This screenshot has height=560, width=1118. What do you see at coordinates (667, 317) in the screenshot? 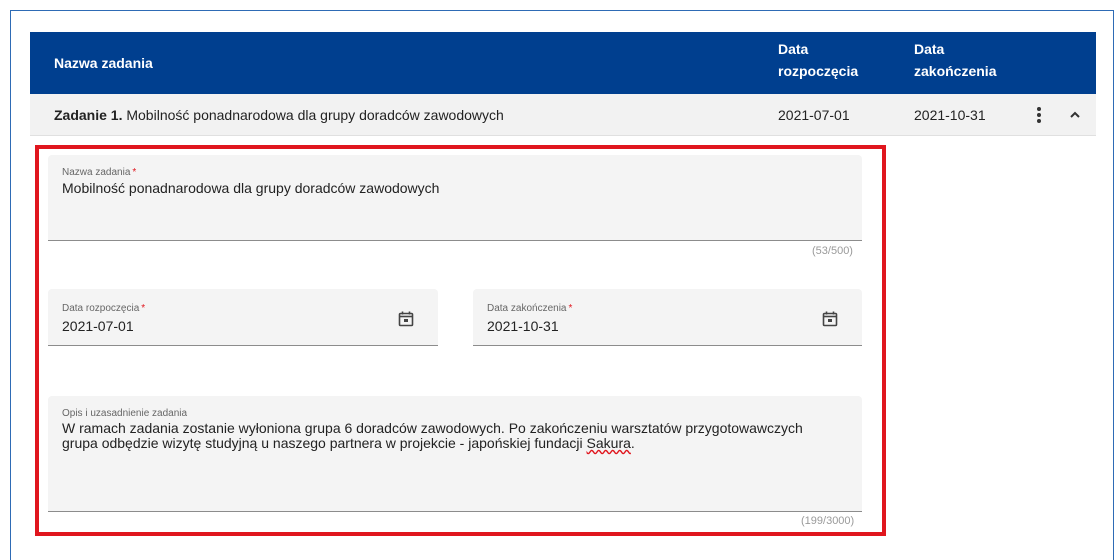
I see `end-date-field: Data zakończenia * 2021-10-31` at bounding box center [667, 317].